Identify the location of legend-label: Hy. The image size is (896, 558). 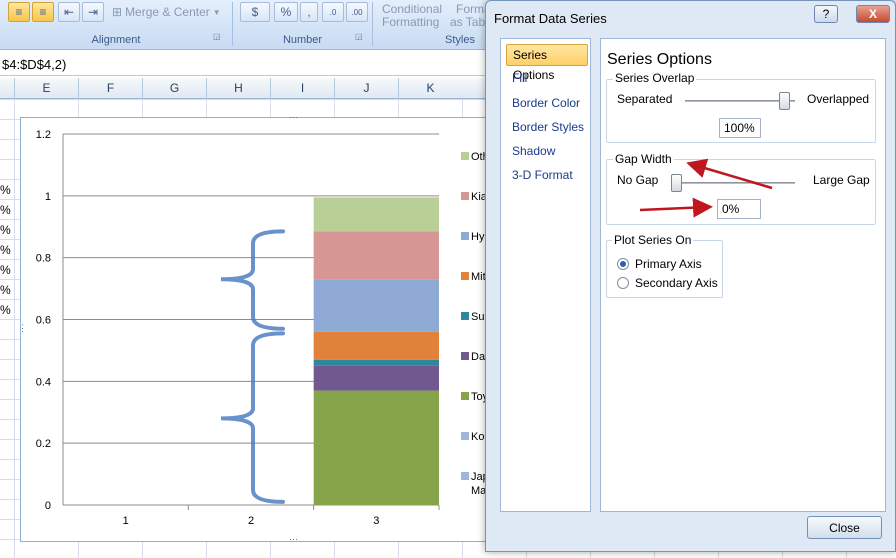
(478, 237).